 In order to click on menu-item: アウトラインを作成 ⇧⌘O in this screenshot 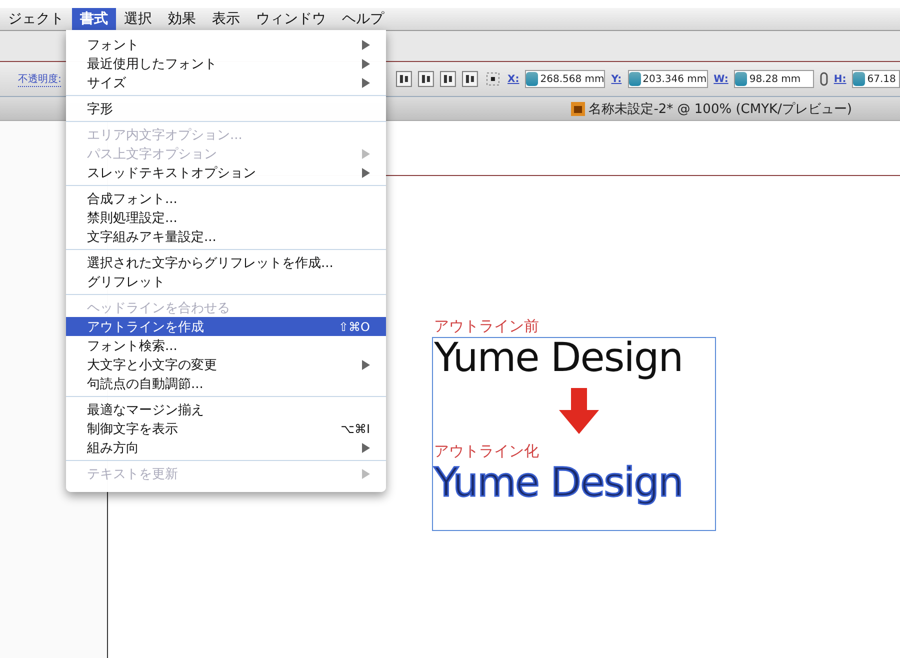, I will do `click(226, 326)`.